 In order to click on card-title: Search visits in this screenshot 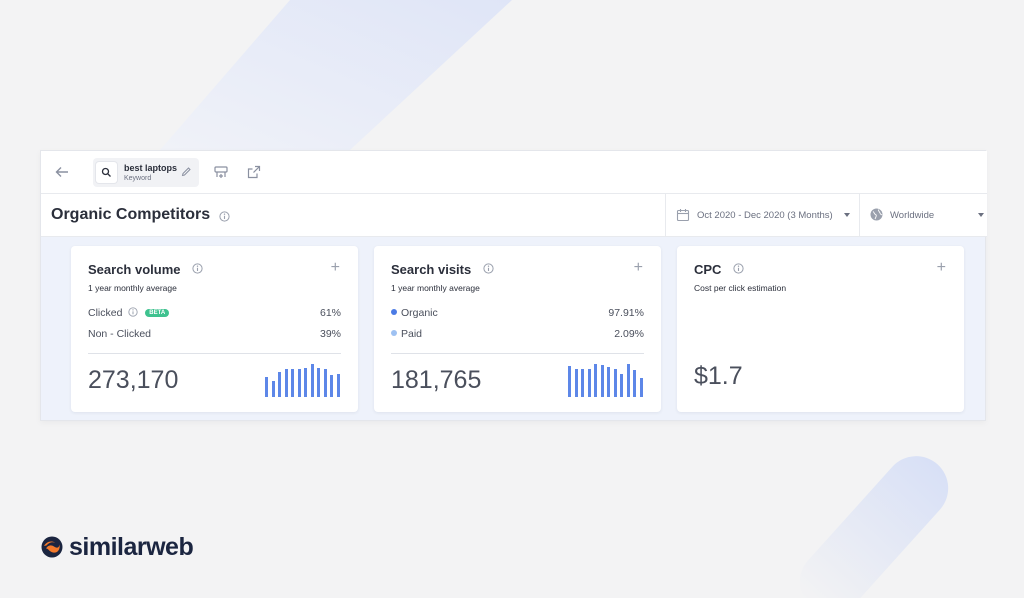, I will do `click(431, 269)`.